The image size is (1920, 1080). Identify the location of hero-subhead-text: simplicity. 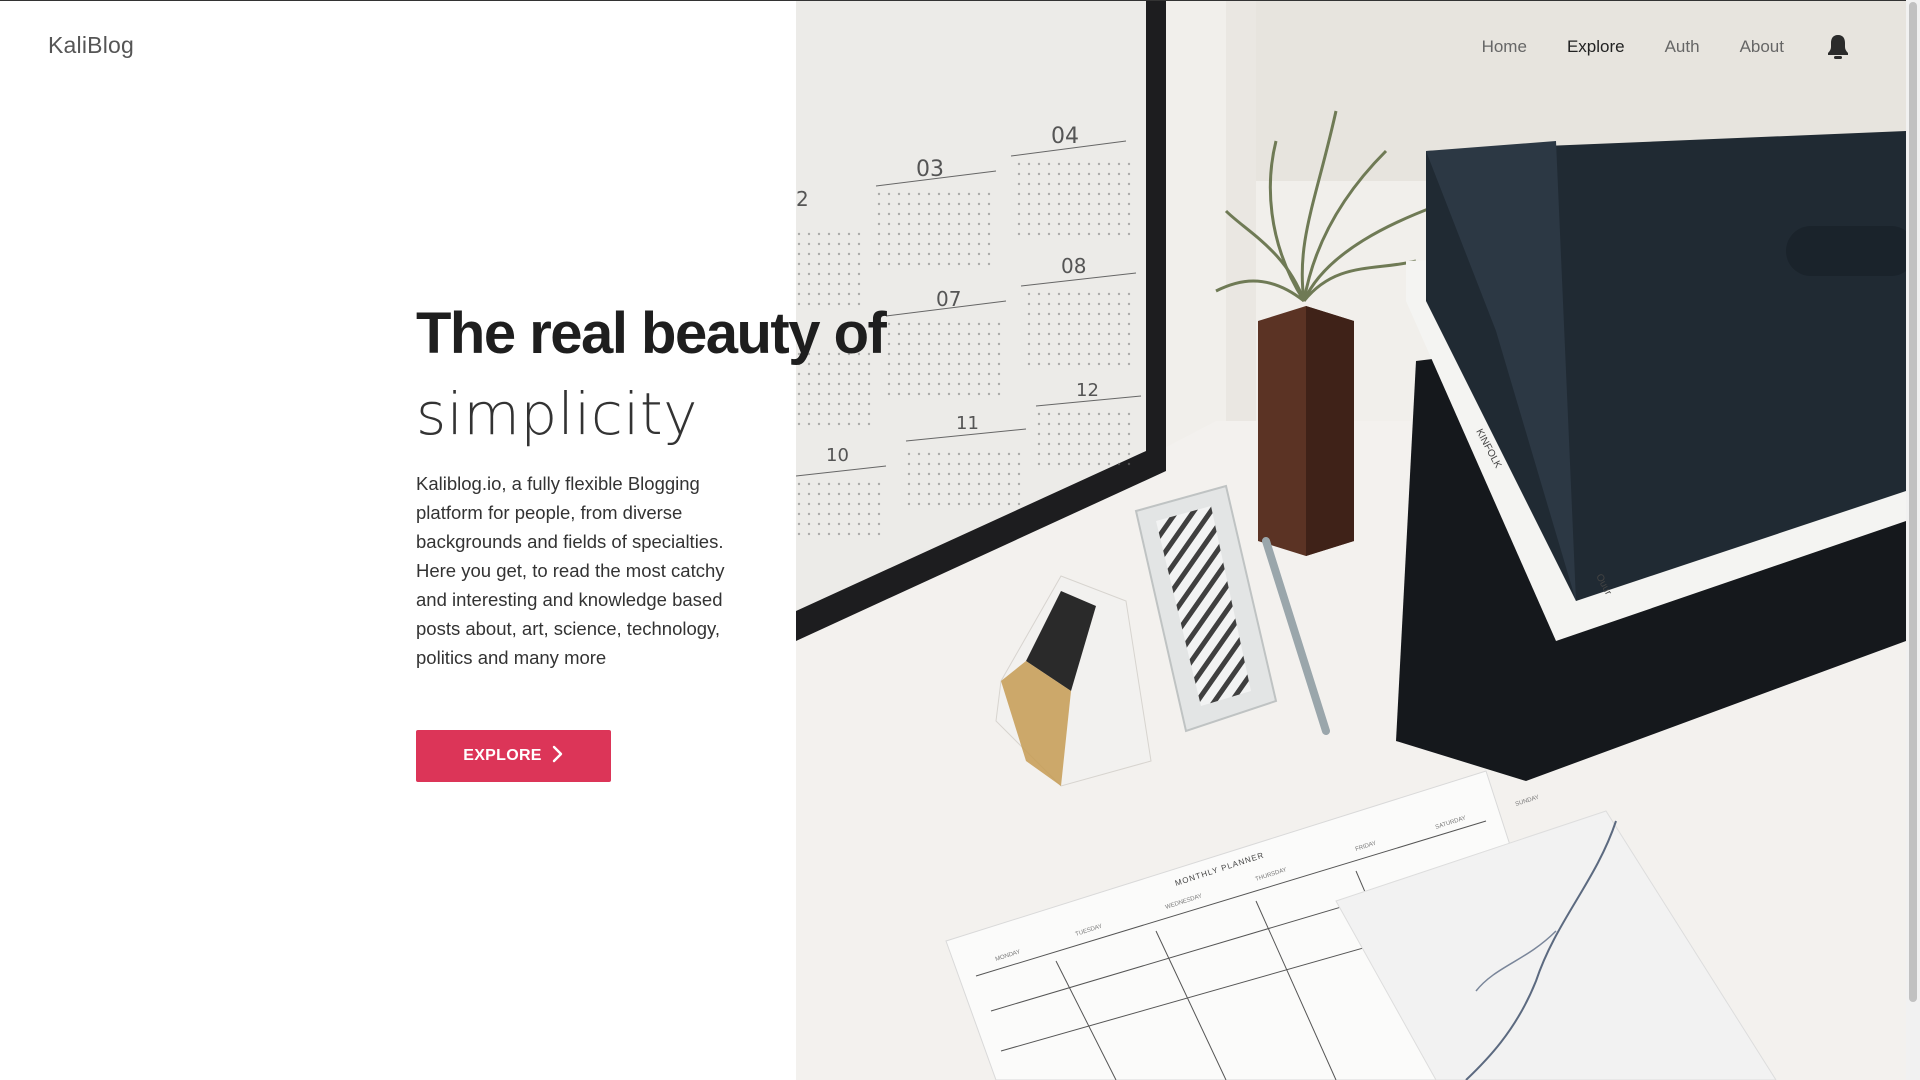
(557, 414).